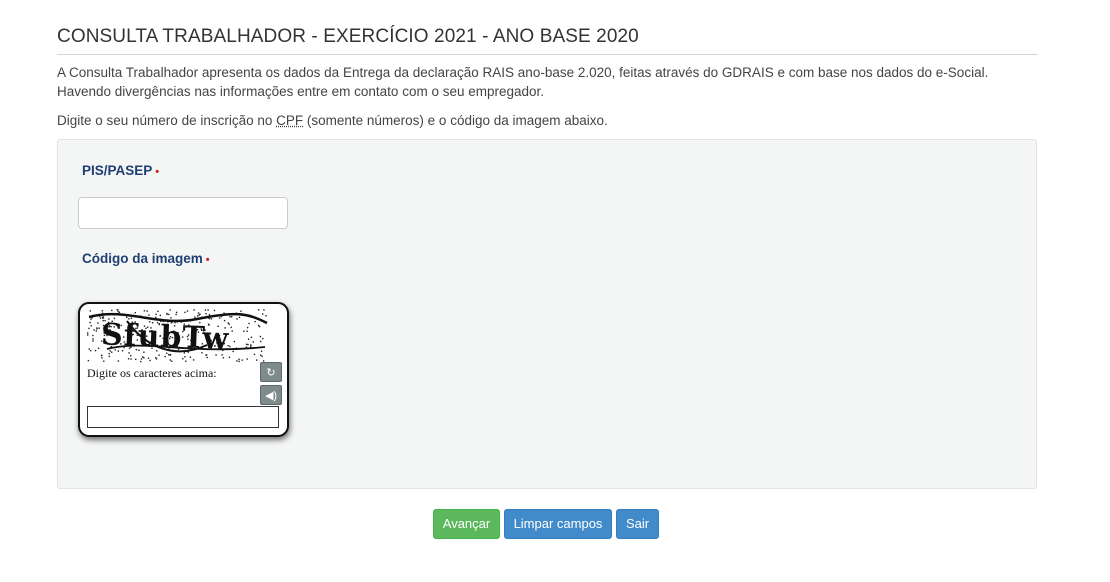 This screenshot has width=1110, height=582. I want to click on clear-fields-button: Limpar campos, so click(558, 524).